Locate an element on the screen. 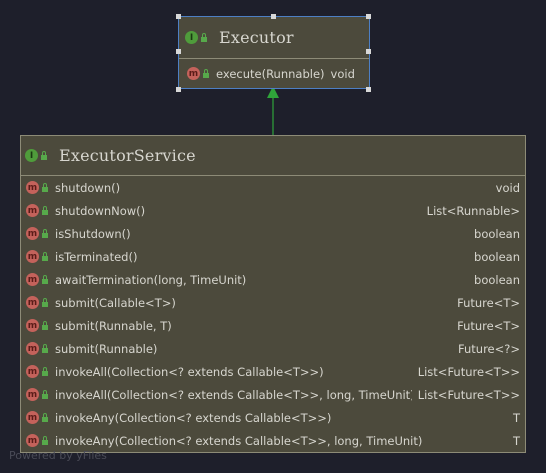  method-row: m isTerminated() boolean is located at coordinates (273, 256).